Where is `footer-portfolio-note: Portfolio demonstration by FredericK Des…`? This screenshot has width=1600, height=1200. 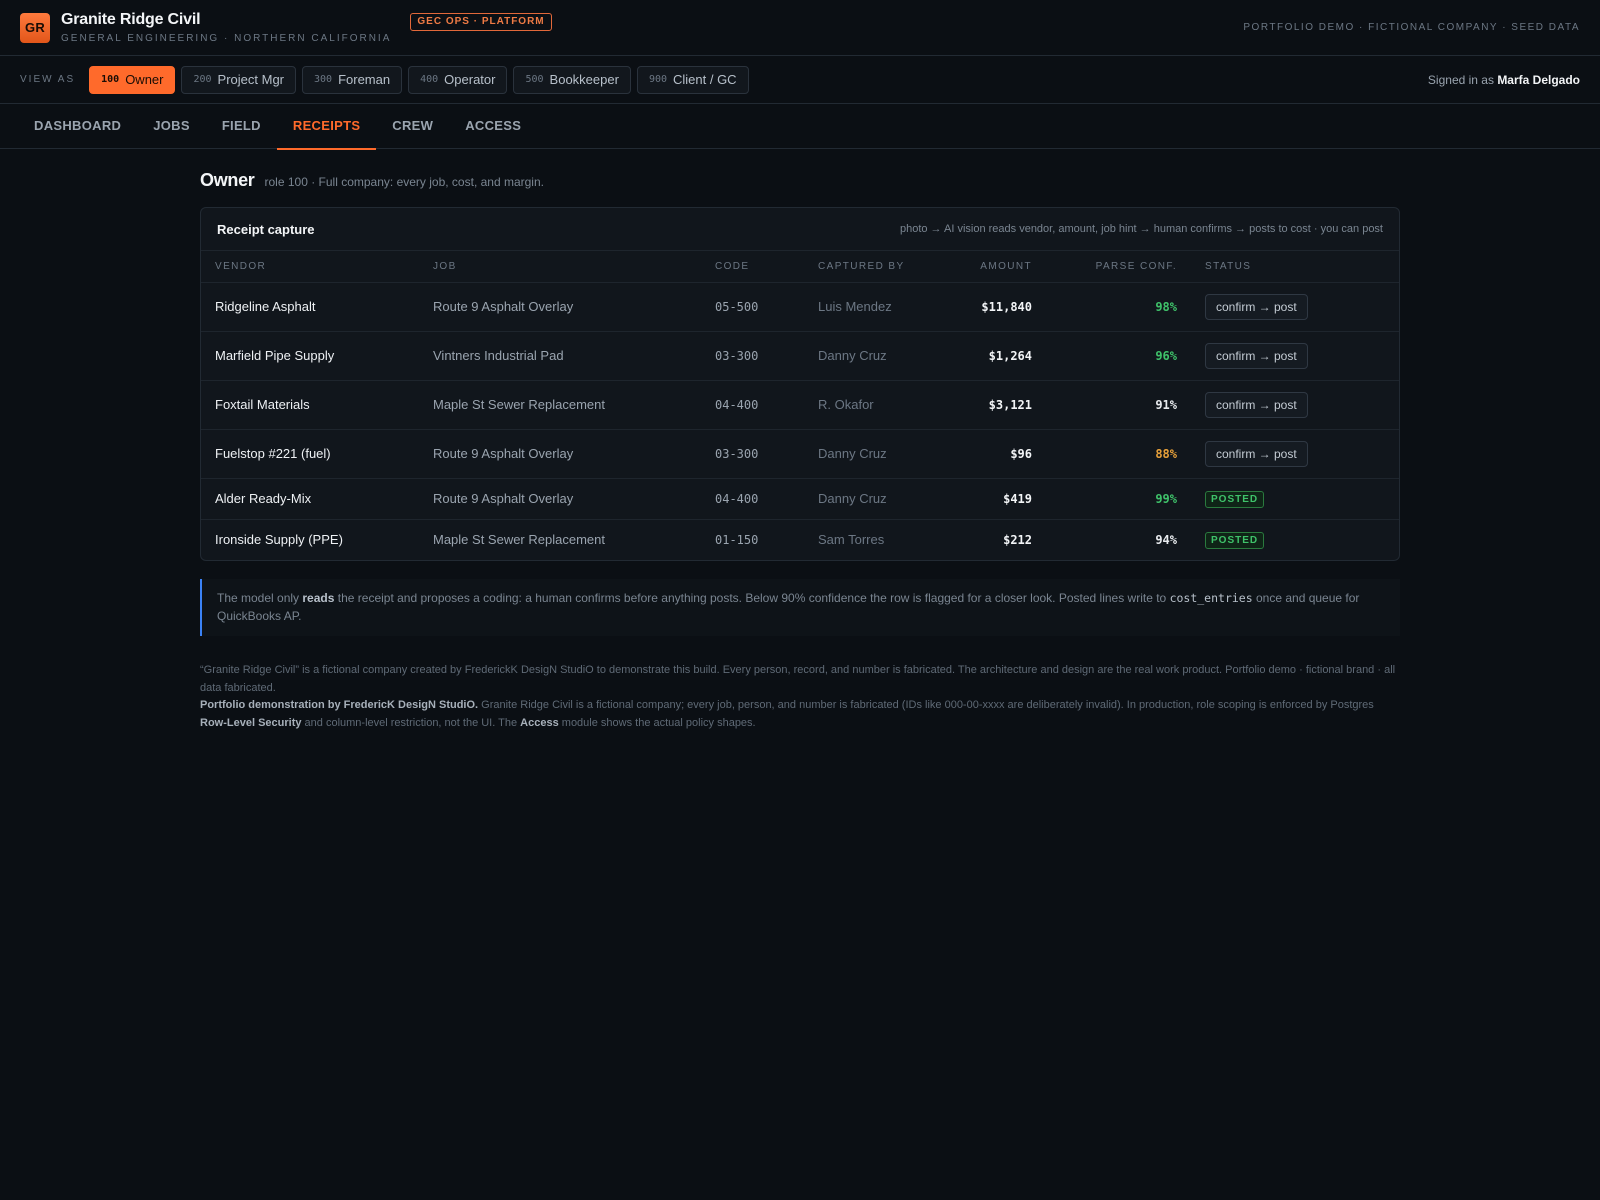
footer-portfolio-note: Portfolio demonstration by FredericK Des… is located at coordinates (800, 714).